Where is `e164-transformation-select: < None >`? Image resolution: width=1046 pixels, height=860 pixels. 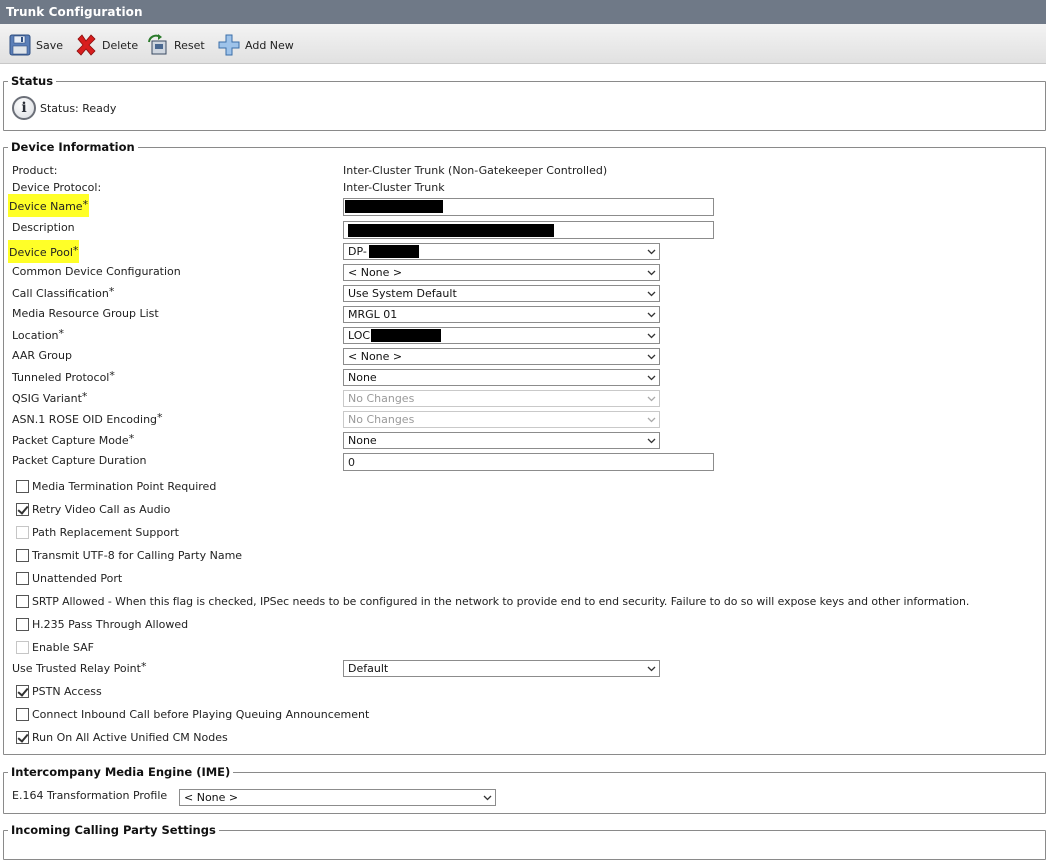
e164-transformation-select: < None > is located at coordinates (337, 797).